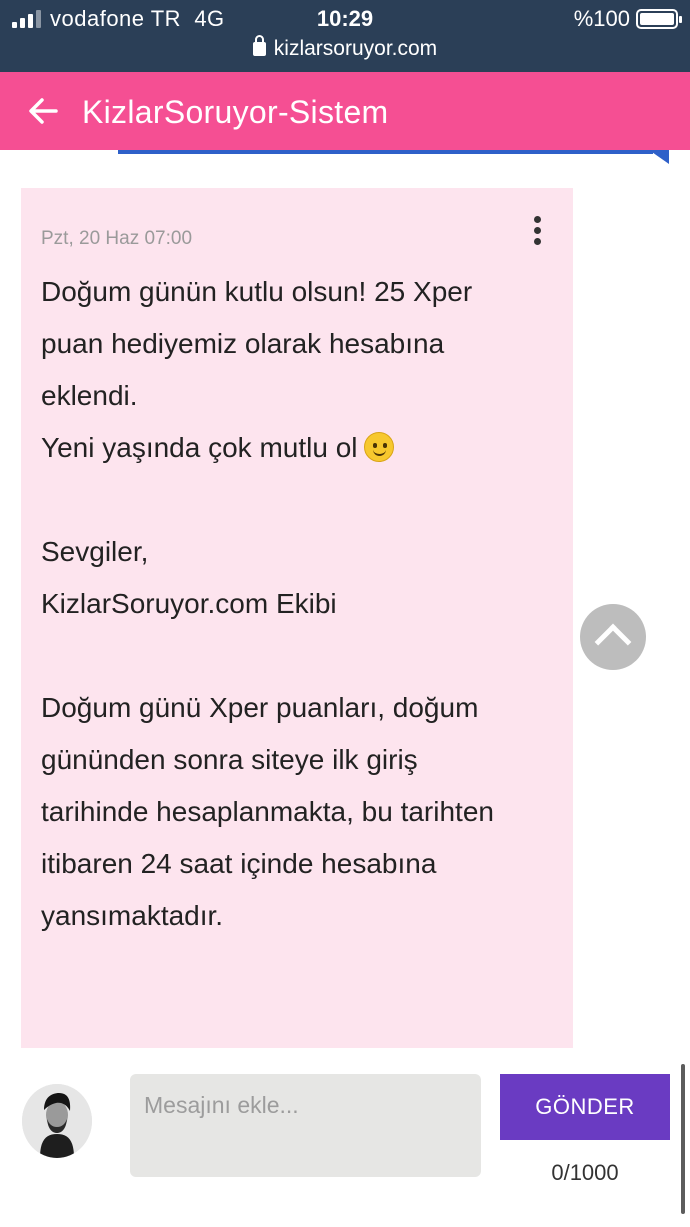 The width and height of the screenshot is (690, 1227). What do you see at coordinates (89, 395) in the screenshot?
I see `message-line: eklendi.` at bounding box center [89, 395].